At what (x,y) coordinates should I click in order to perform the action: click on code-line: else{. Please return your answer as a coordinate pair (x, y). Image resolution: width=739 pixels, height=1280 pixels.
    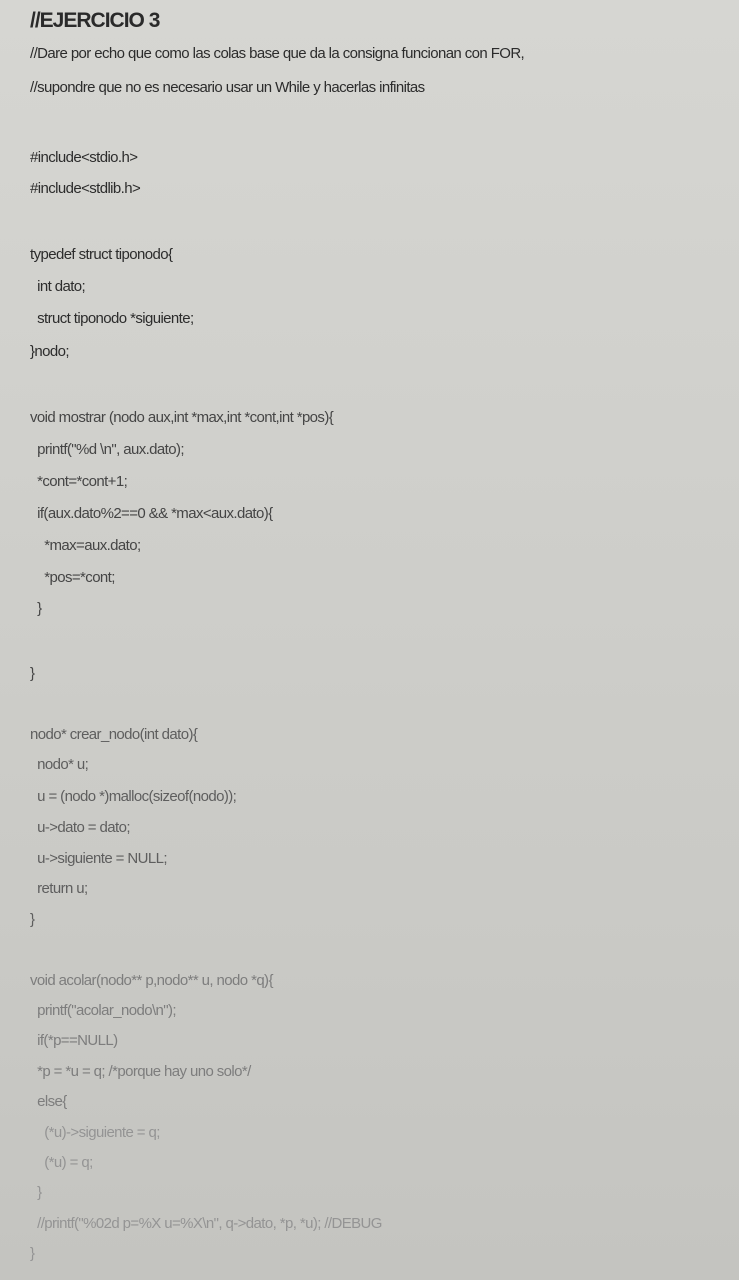
    Looking at the image, I should click on (48, 1101).